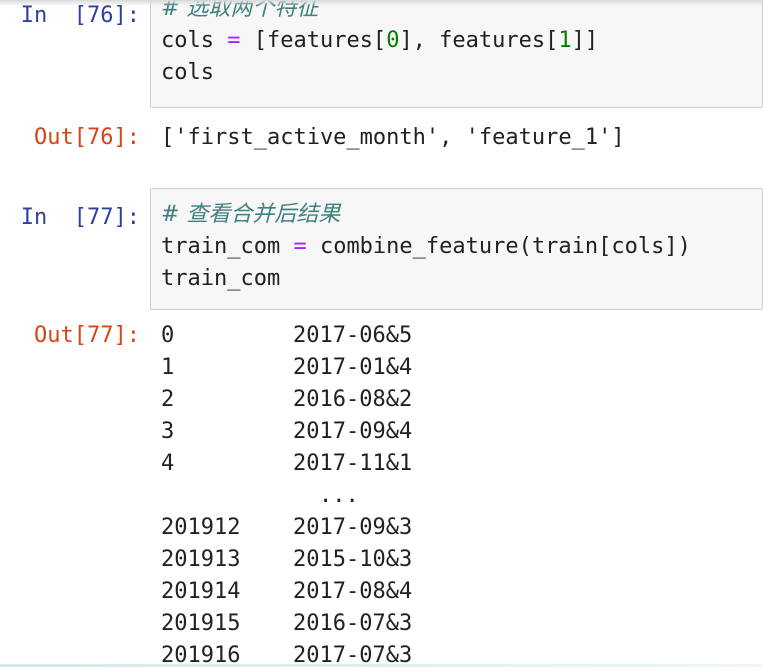  What do you see at coordinates (479, 40) in the screenshot?
I see `code-token: ], features[` at bounding box center [479, 40].